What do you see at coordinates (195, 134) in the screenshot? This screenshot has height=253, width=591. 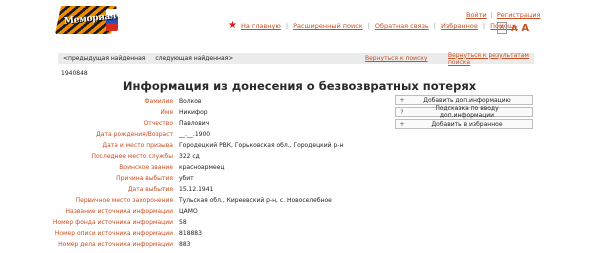 I see `field-value: __.__.1900` at bounding box center [195, 134].